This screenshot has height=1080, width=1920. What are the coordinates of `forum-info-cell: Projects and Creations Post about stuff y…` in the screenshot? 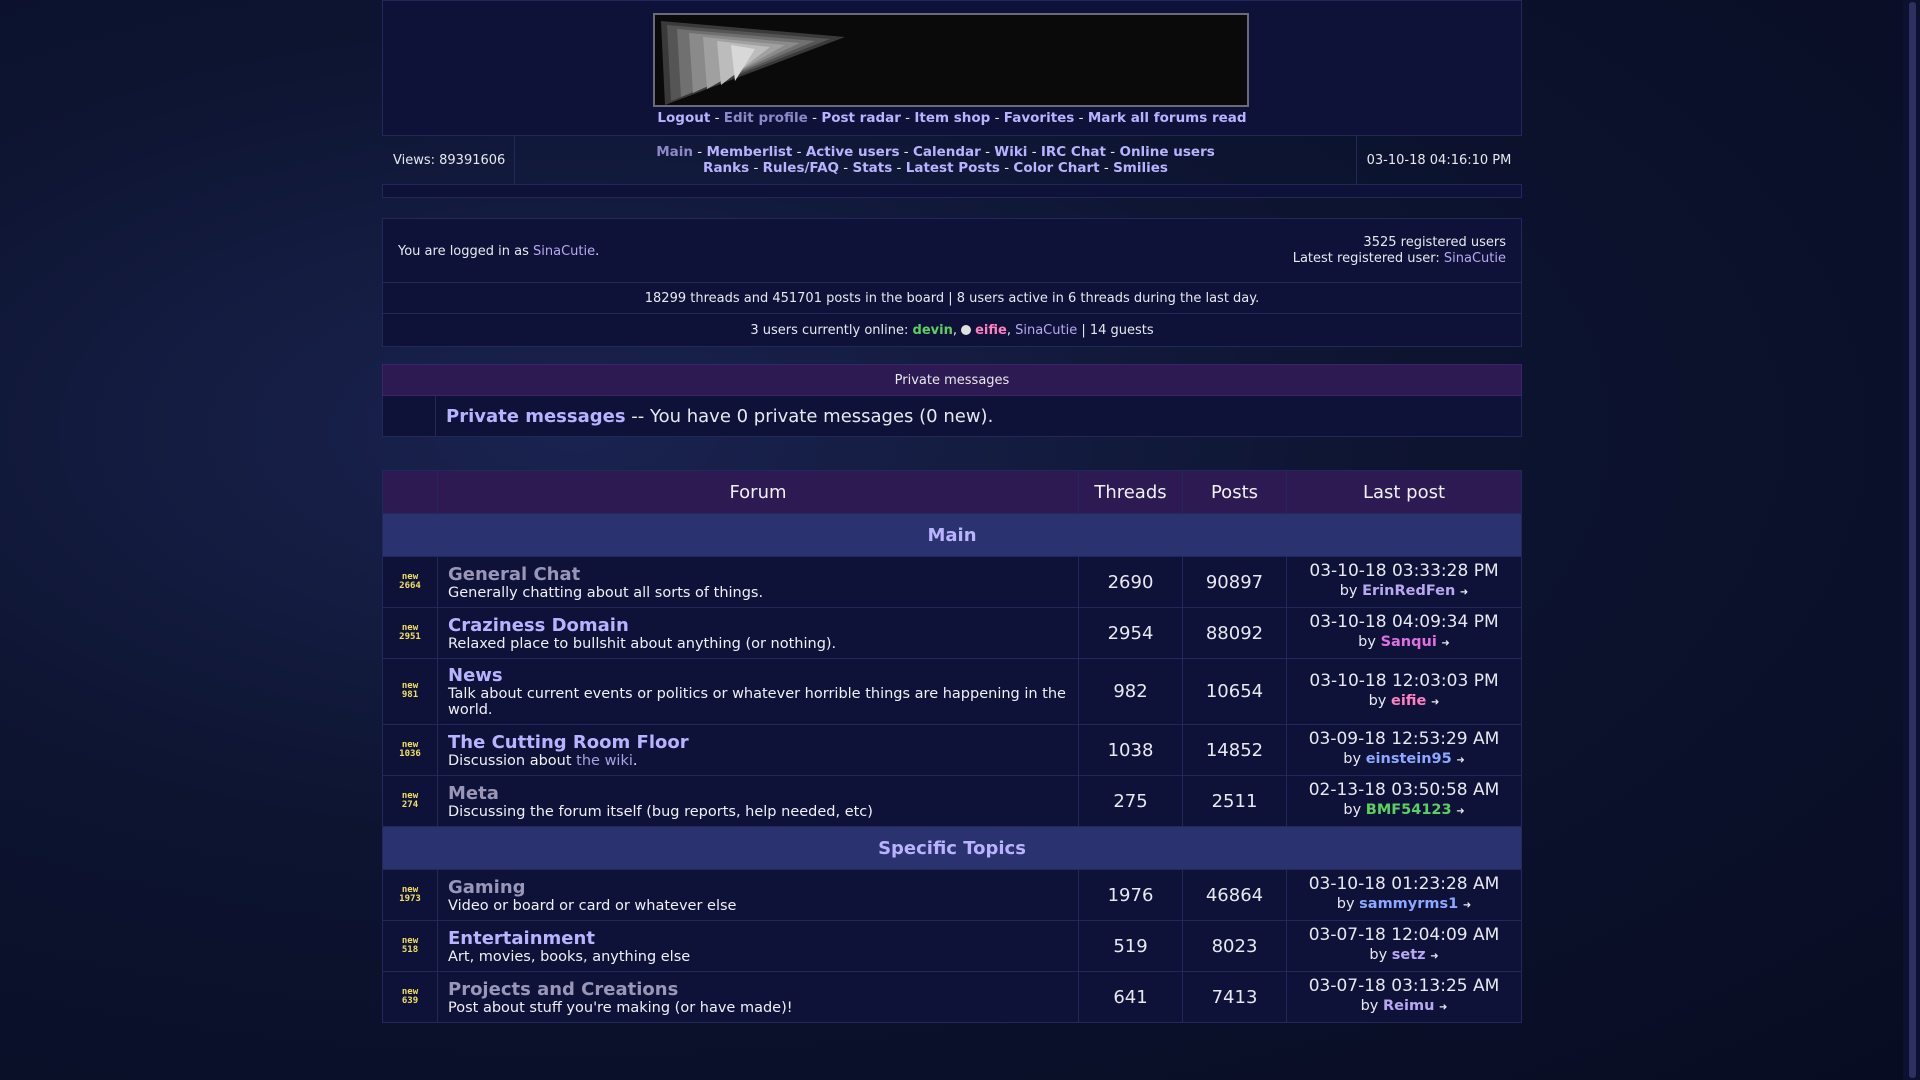 It's located at (758, 997).